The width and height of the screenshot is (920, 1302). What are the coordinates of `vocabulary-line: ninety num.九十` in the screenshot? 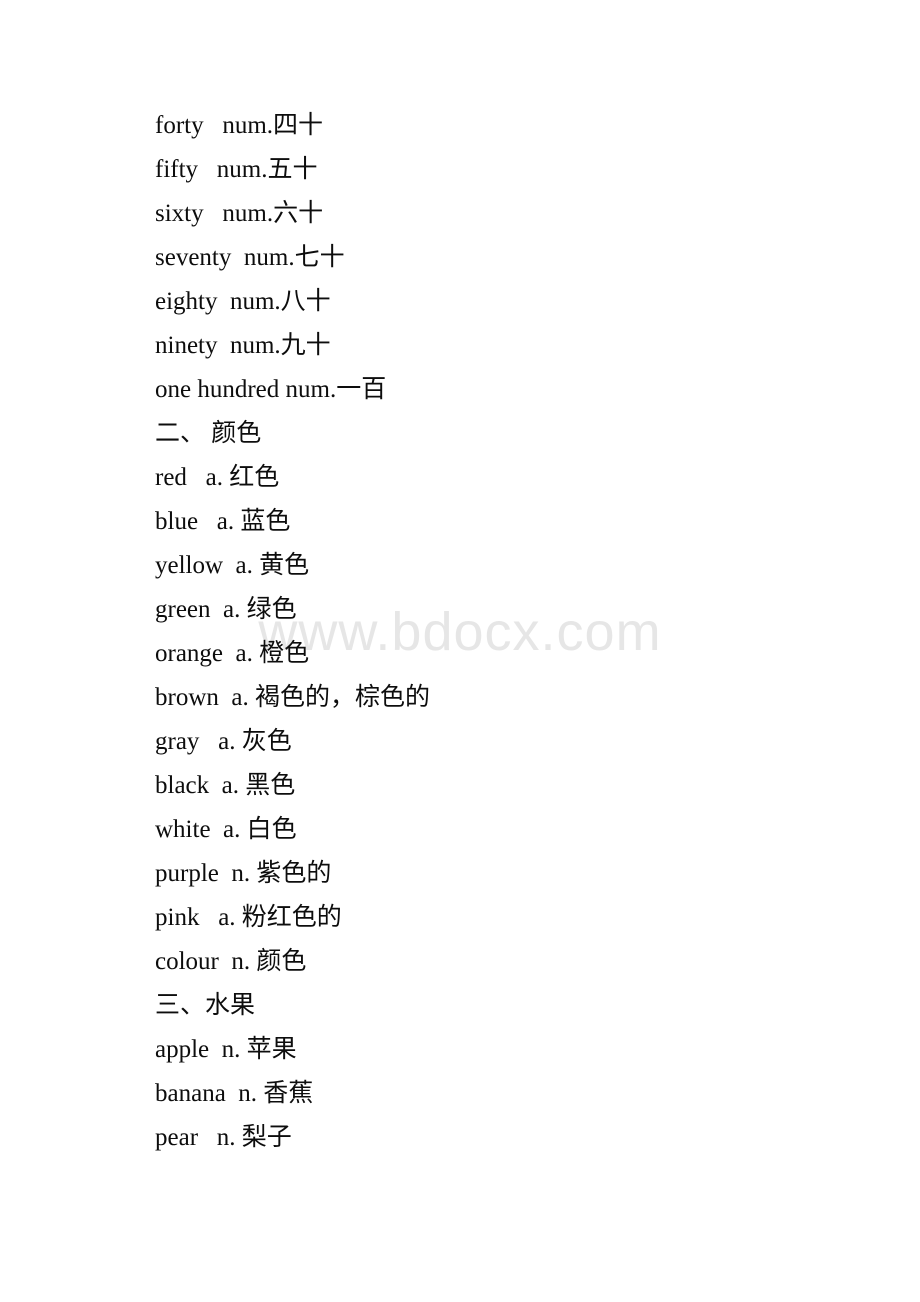 It's located at (243, 345).